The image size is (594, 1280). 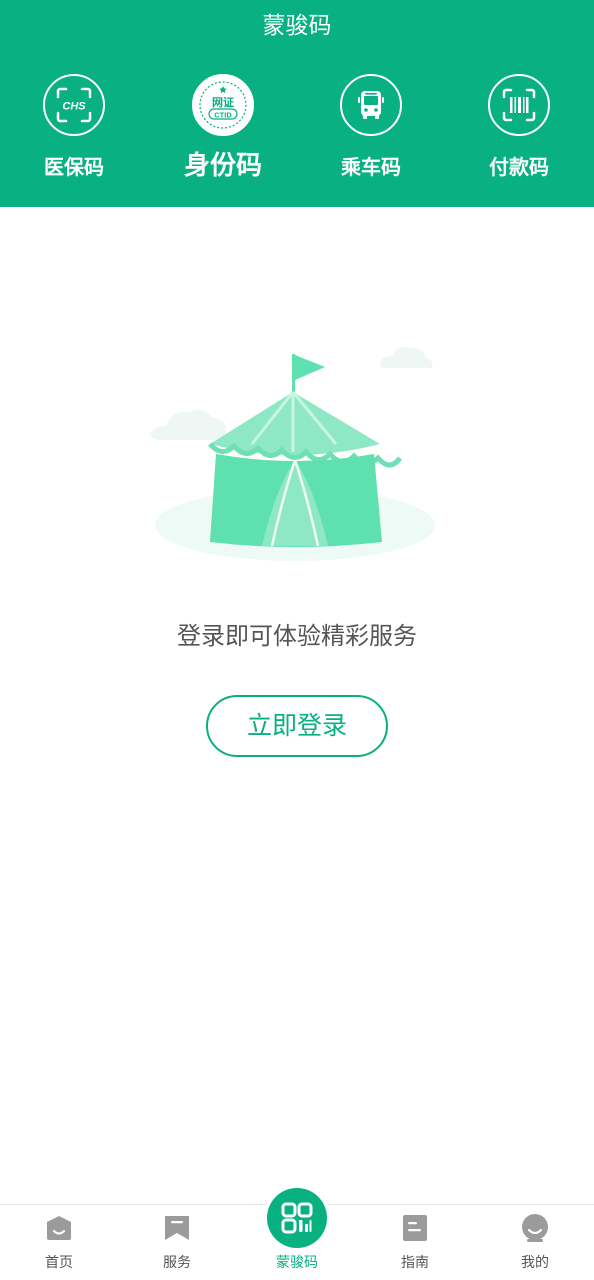 What do you see at coordinates (223, 114) in the screenshot?
I see `svg-text: CTID` at bounding box center [223, 114].